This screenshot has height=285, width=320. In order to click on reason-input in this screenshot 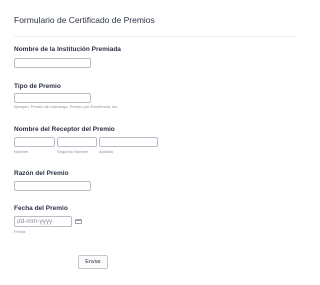, I will do `click(52, 186)`.